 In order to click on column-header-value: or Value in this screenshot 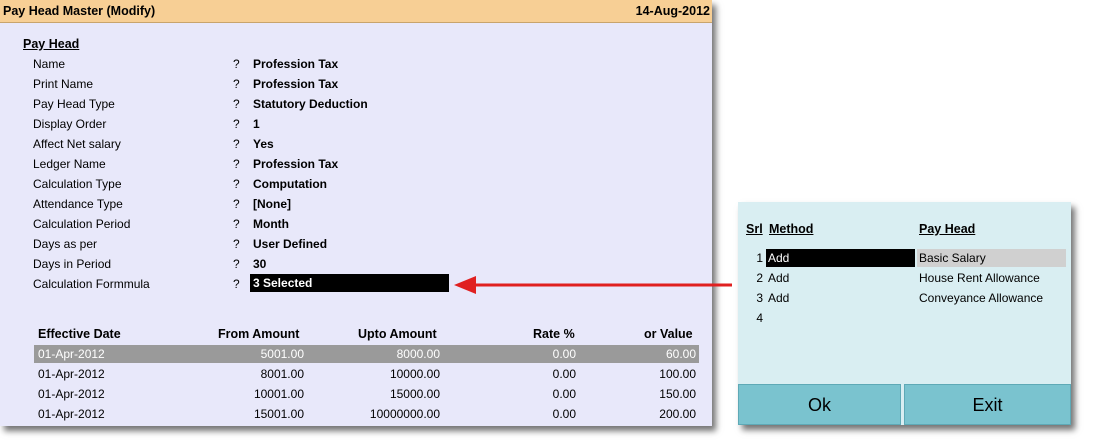, I will do `click(668, 334)`.